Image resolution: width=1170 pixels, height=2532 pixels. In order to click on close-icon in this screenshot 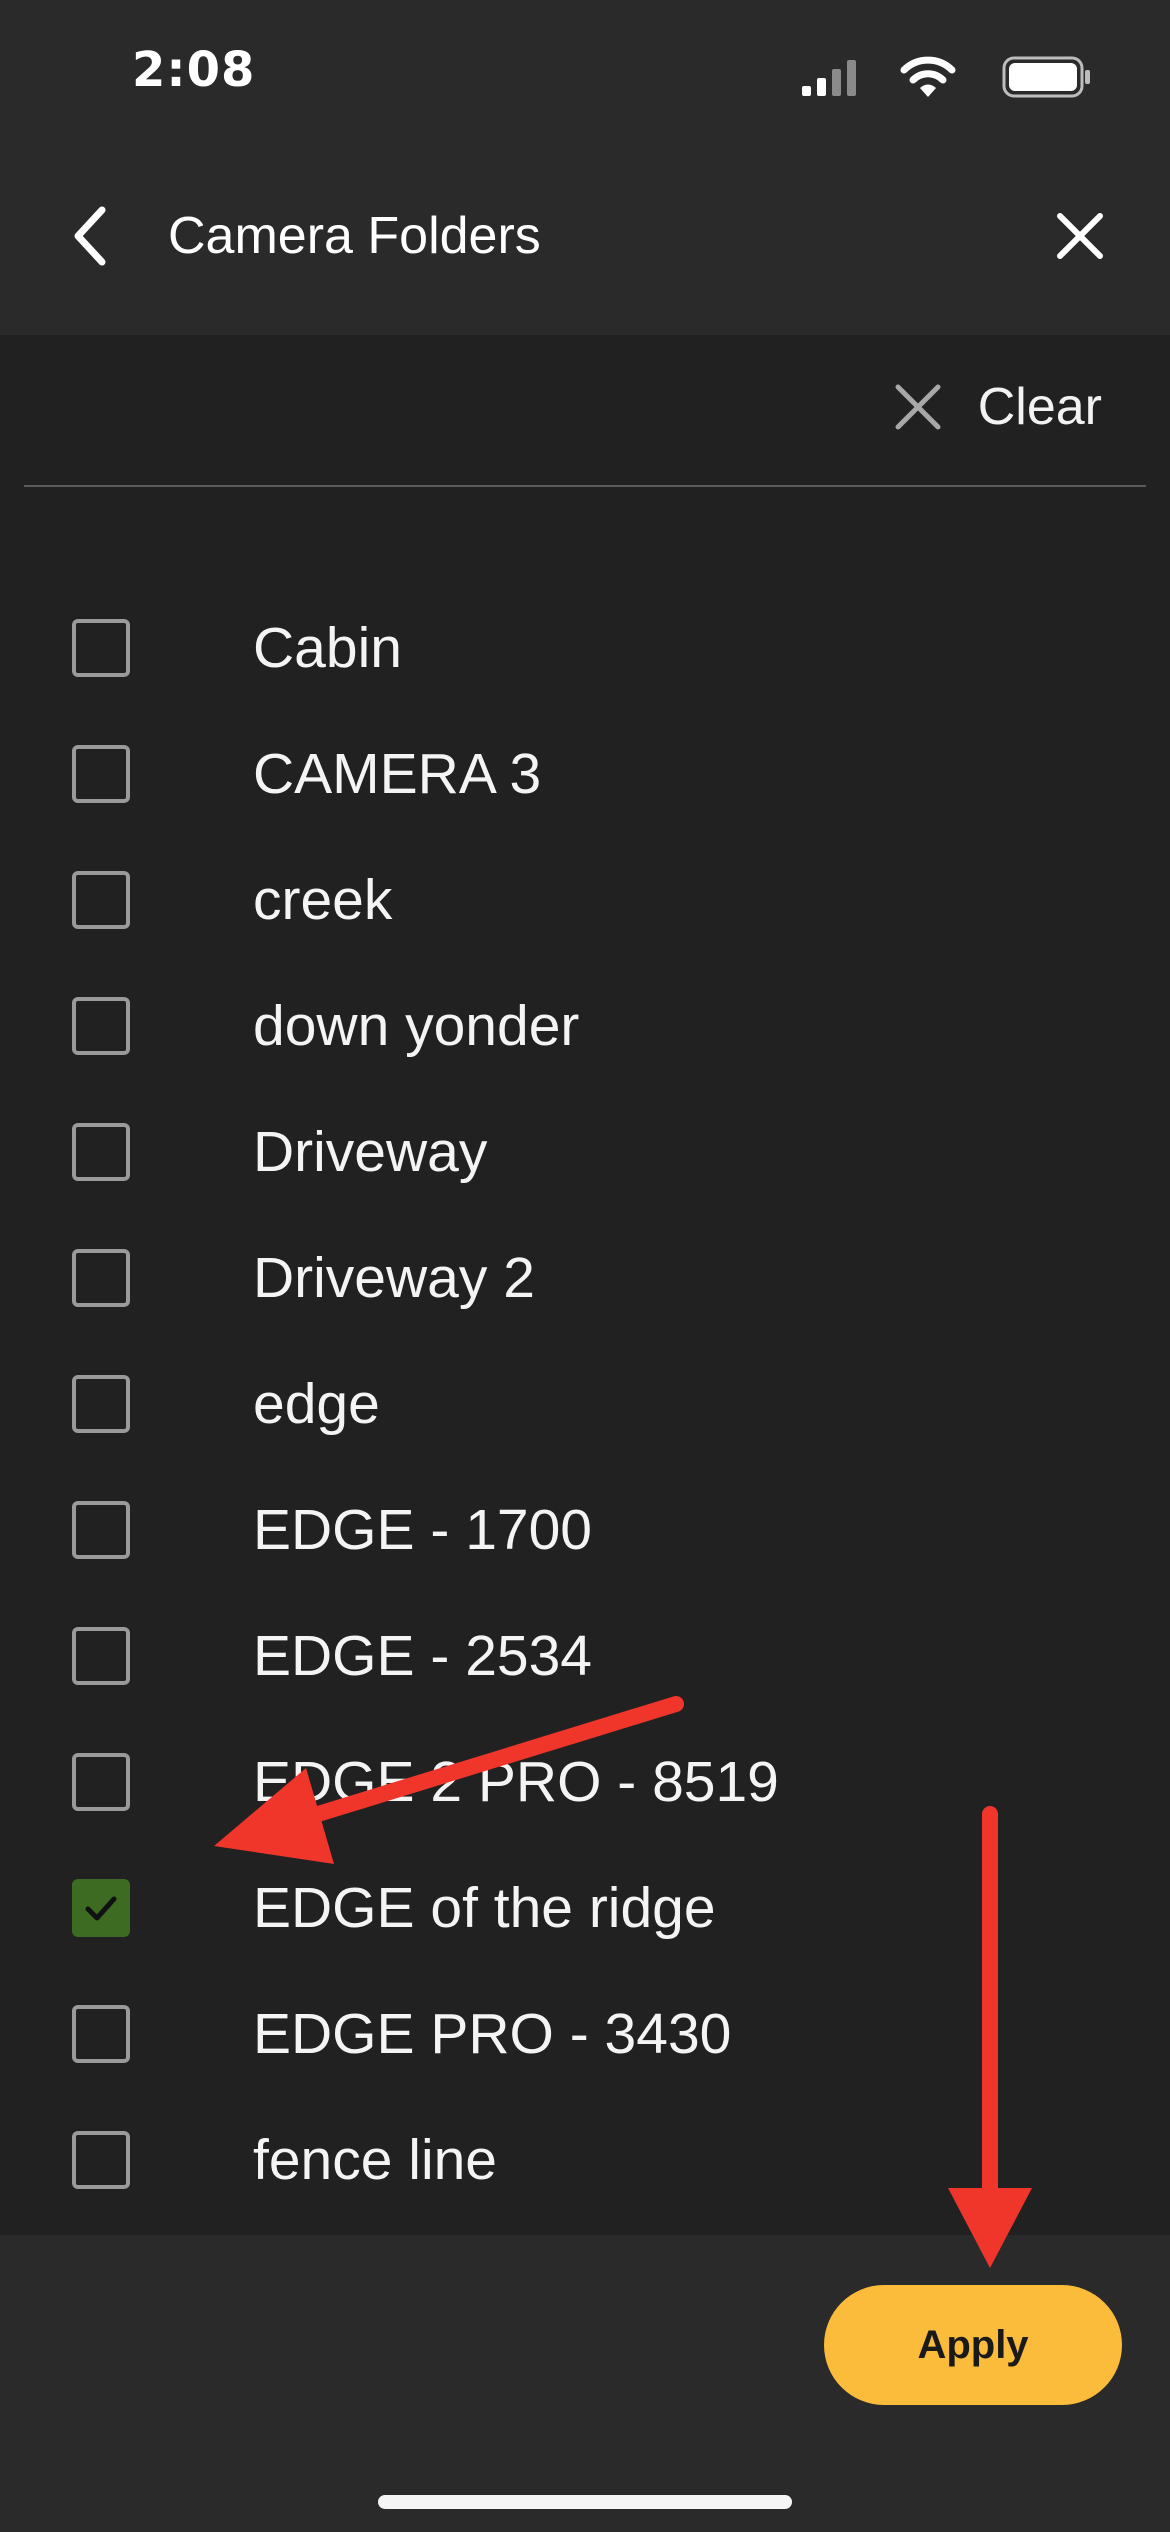, I will do `click(1080, 236)`.